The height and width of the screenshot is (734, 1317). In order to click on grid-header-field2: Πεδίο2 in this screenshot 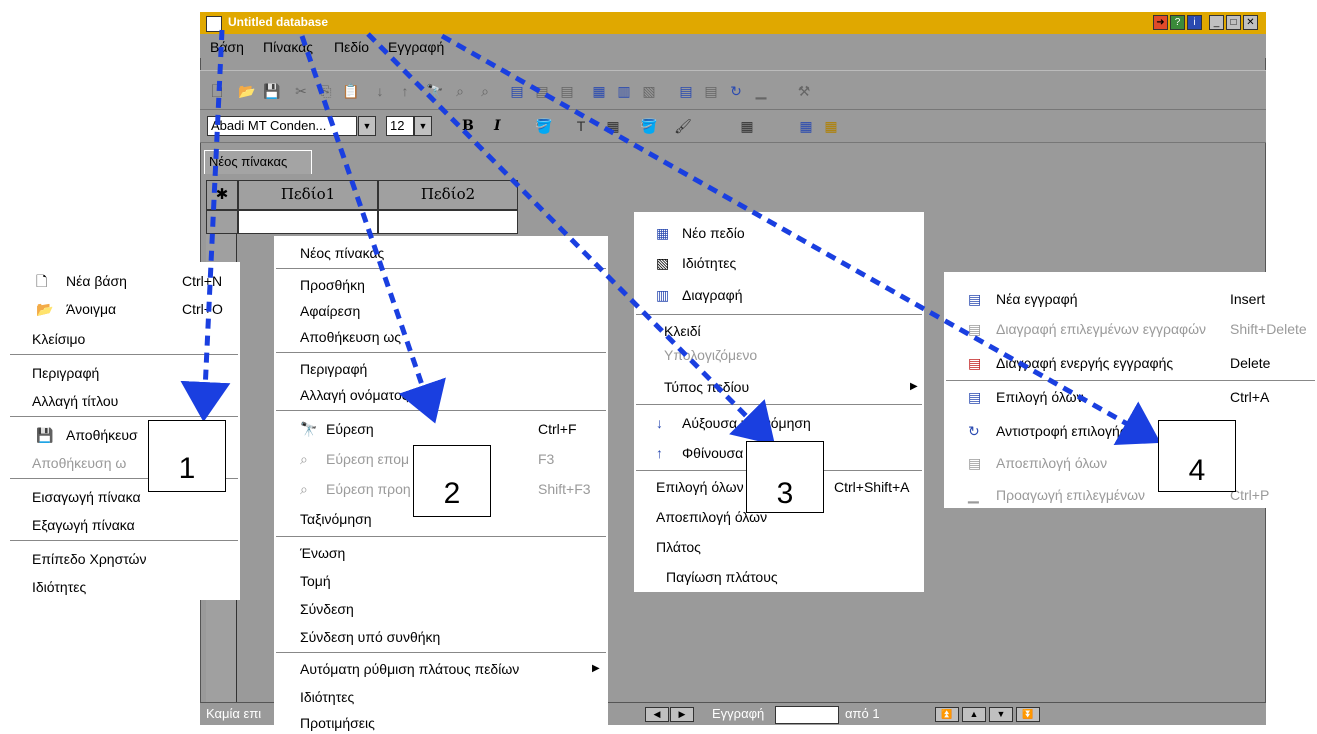, I will do `click(448, 195)`.